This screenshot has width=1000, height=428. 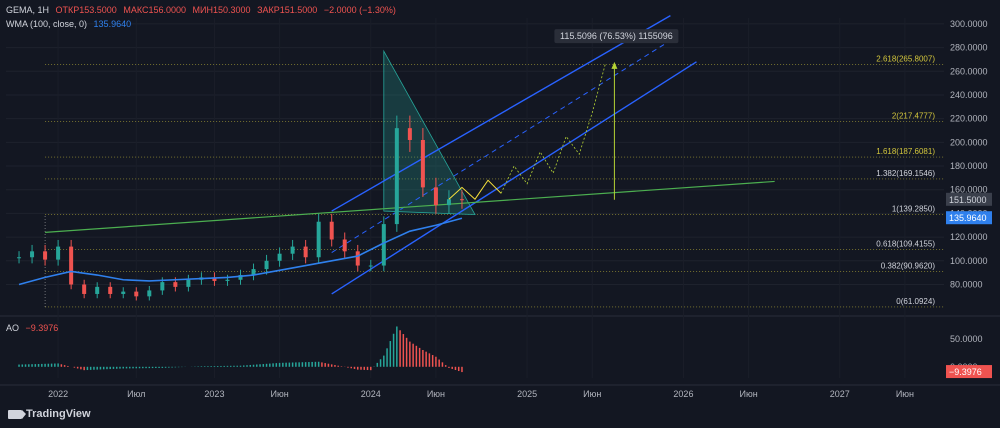 What do you see at coordinates (27, 10) in the screenshot?
I see `symbol-name: GEMA, 1H` at bounding box center [27, 10].